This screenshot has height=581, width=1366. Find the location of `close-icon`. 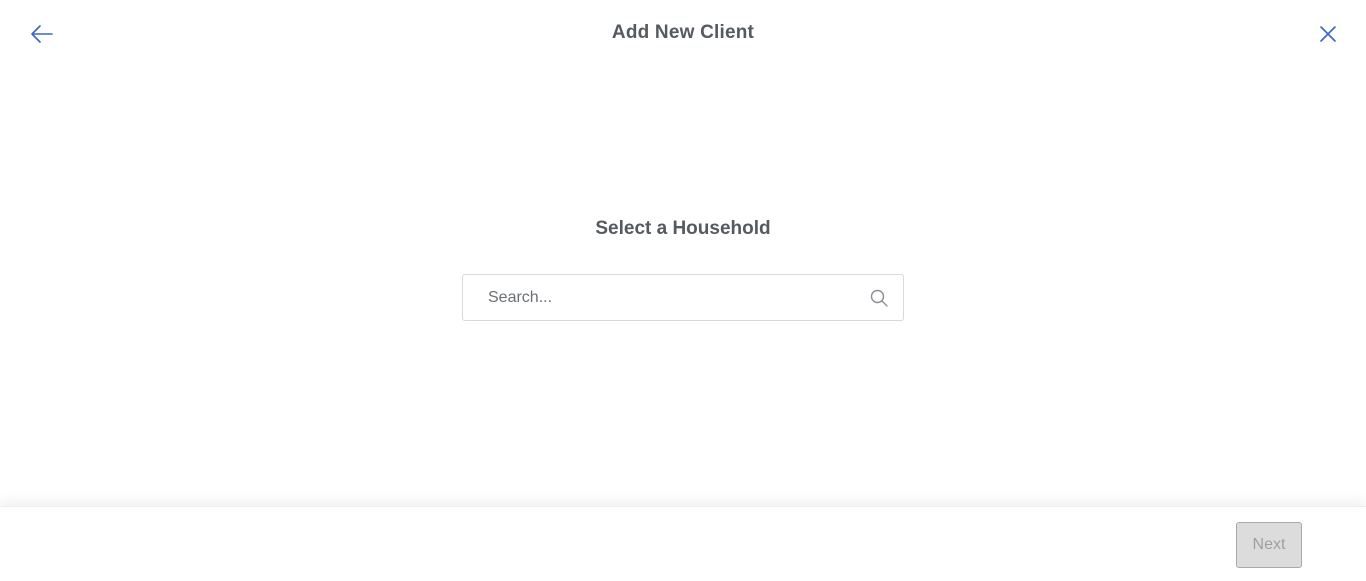

close-icon is located at coordinates (1328, 34).